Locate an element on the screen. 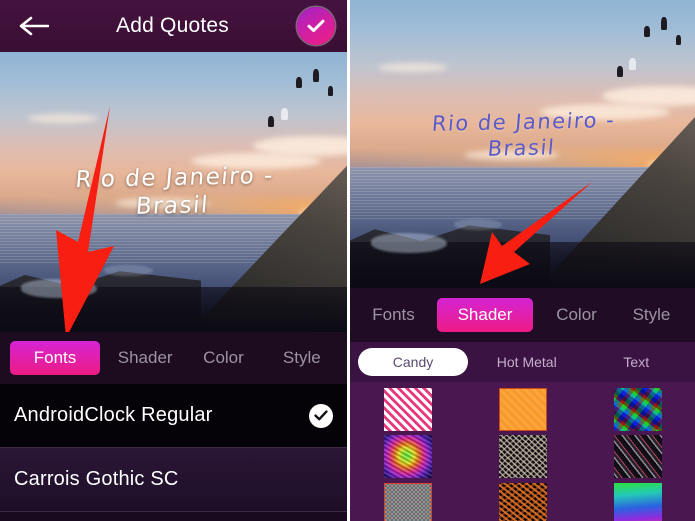 The image size is (695, 521). font-list-item-selected: AndroidClock Regular is located at coordinates (173, 416).